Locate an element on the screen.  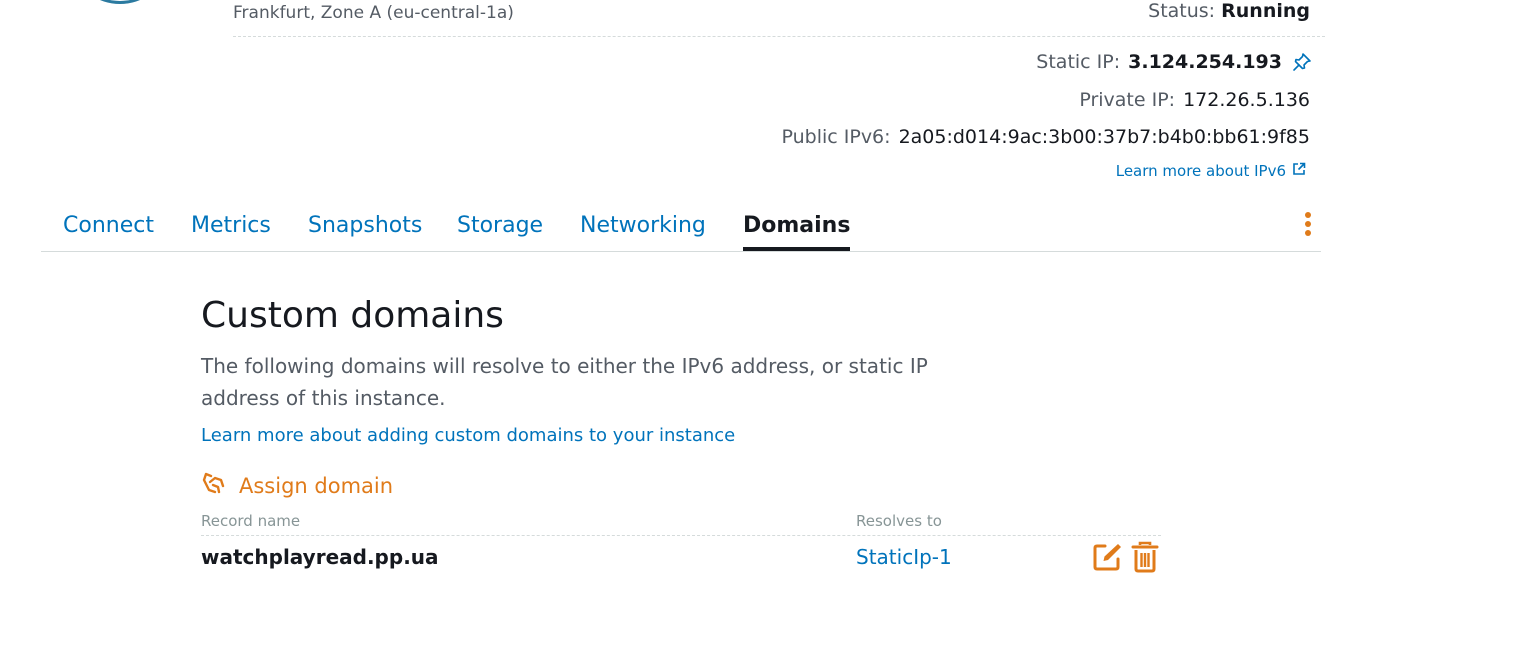
learn-ipv6-link: Learn more about IPv6 is located at coordinates (1211, 171).